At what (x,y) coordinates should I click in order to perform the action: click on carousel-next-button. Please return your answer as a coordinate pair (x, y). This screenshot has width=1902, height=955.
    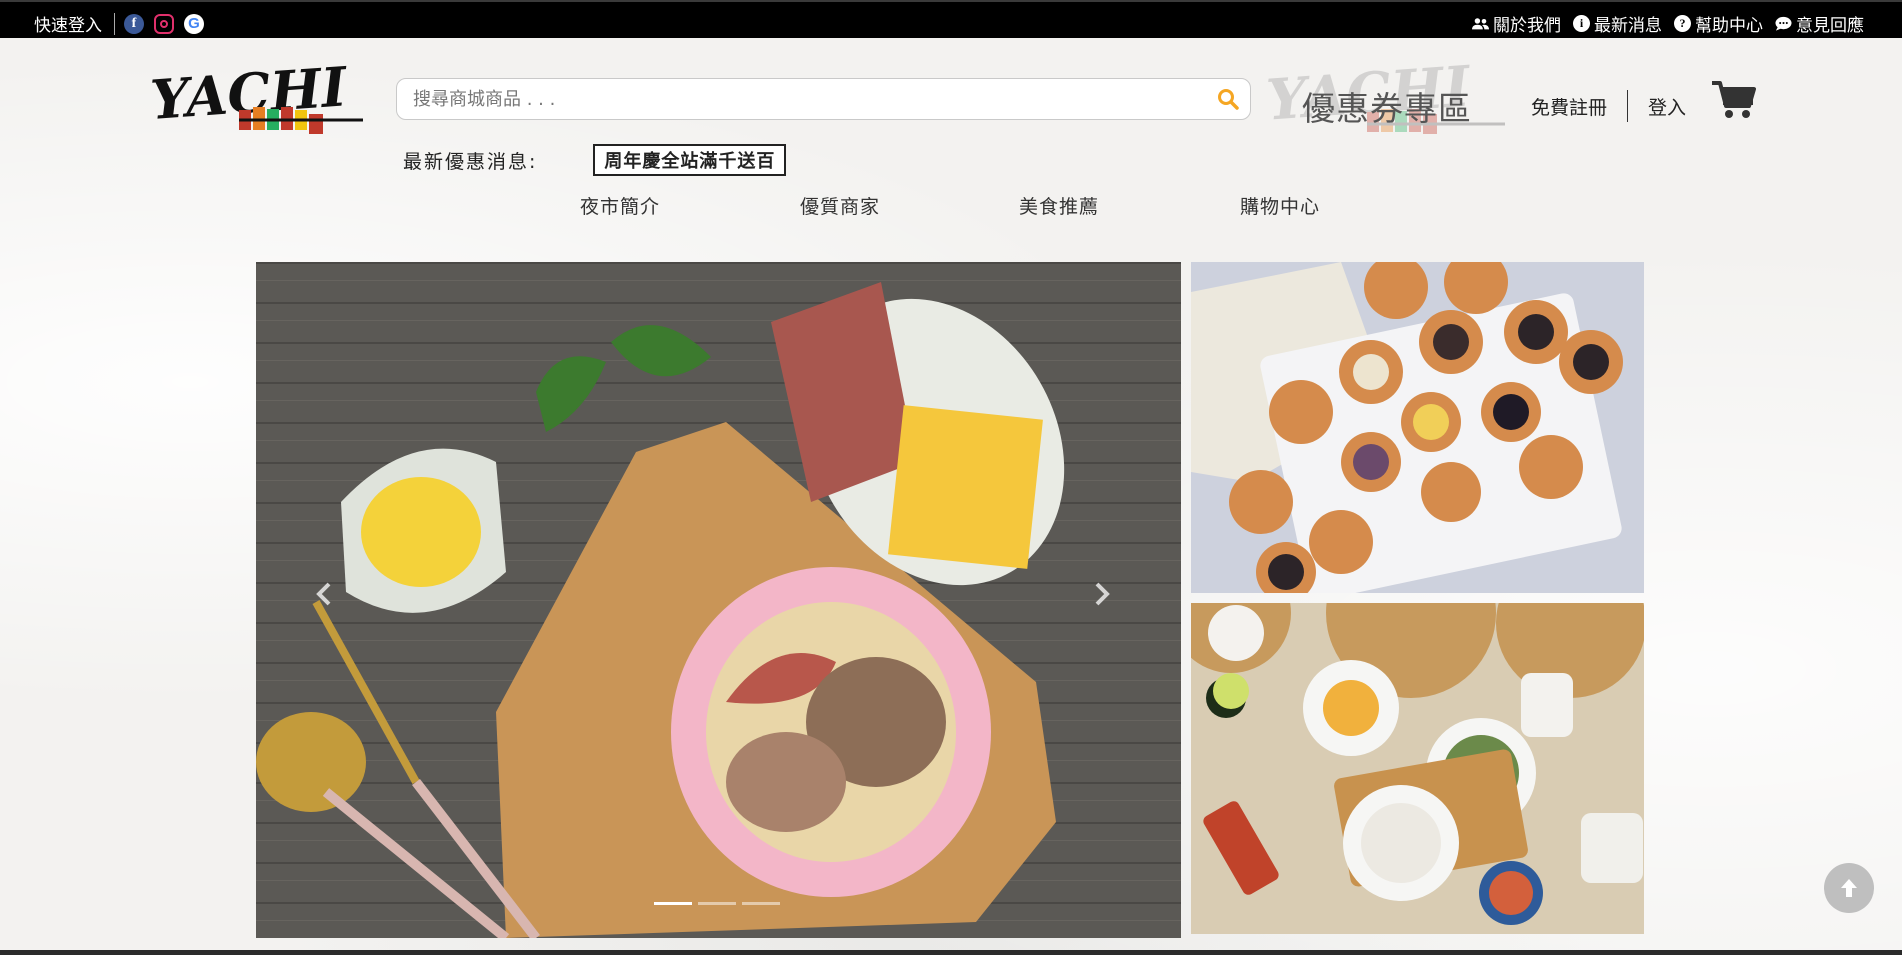
    Looking at the image, I should click on (1102, 594).